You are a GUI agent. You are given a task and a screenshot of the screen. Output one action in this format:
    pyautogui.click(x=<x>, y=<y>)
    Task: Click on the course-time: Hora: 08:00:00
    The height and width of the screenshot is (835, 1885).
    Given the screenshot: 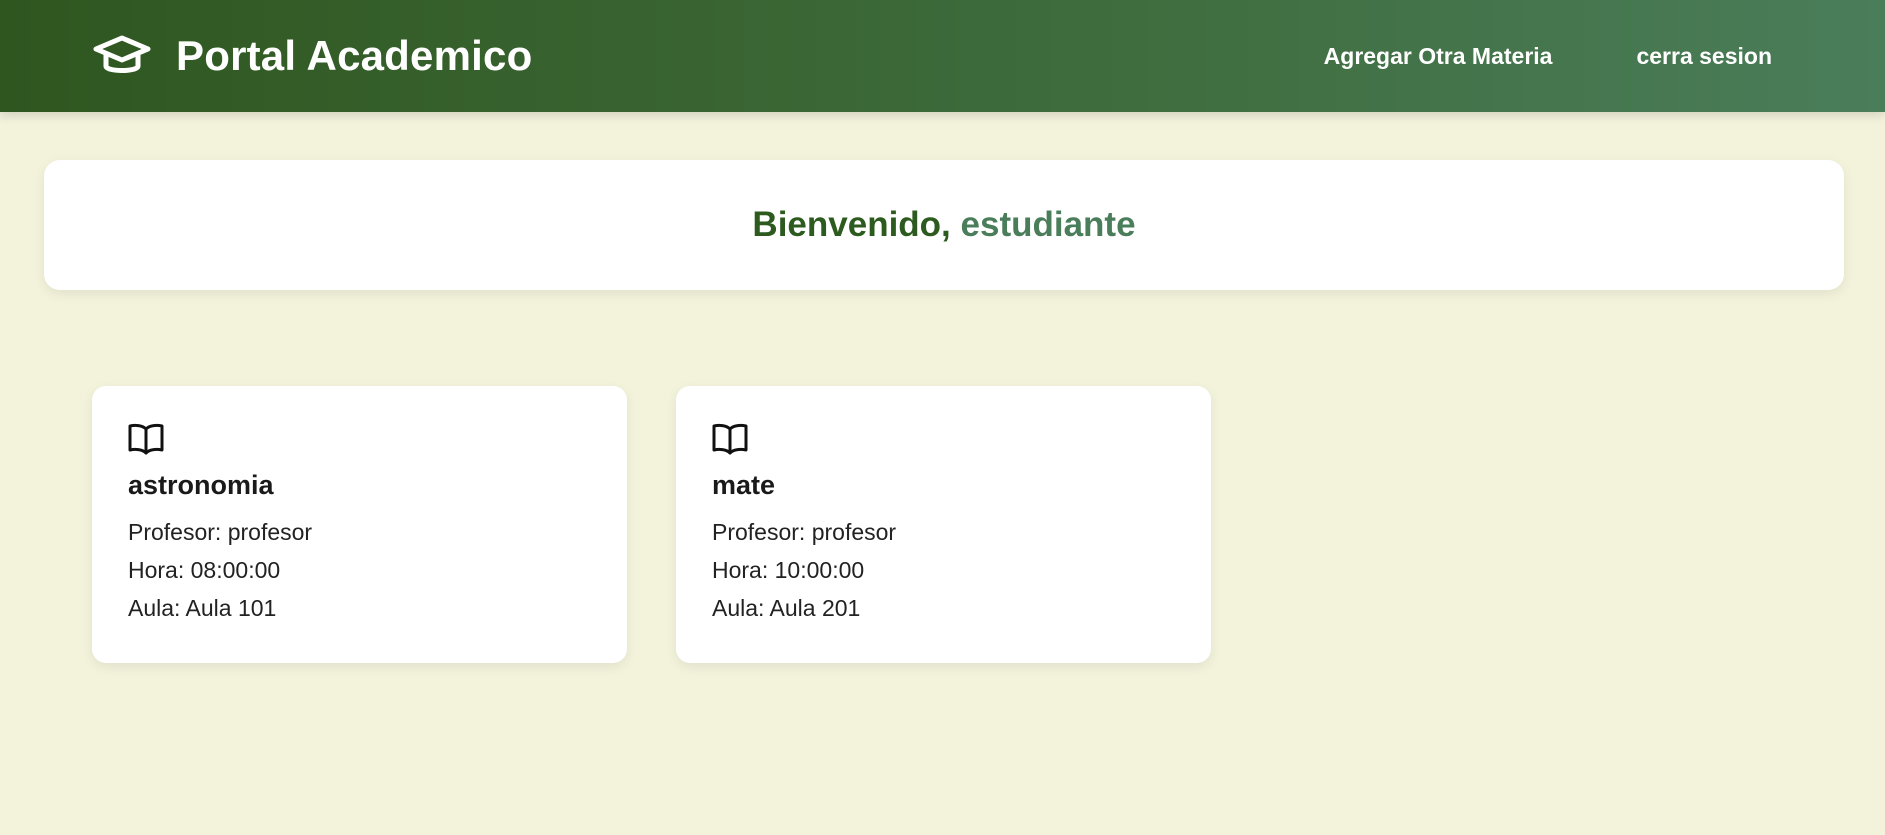 What is the action you would take?
    pyautogui.click(x=204, y=570)
    